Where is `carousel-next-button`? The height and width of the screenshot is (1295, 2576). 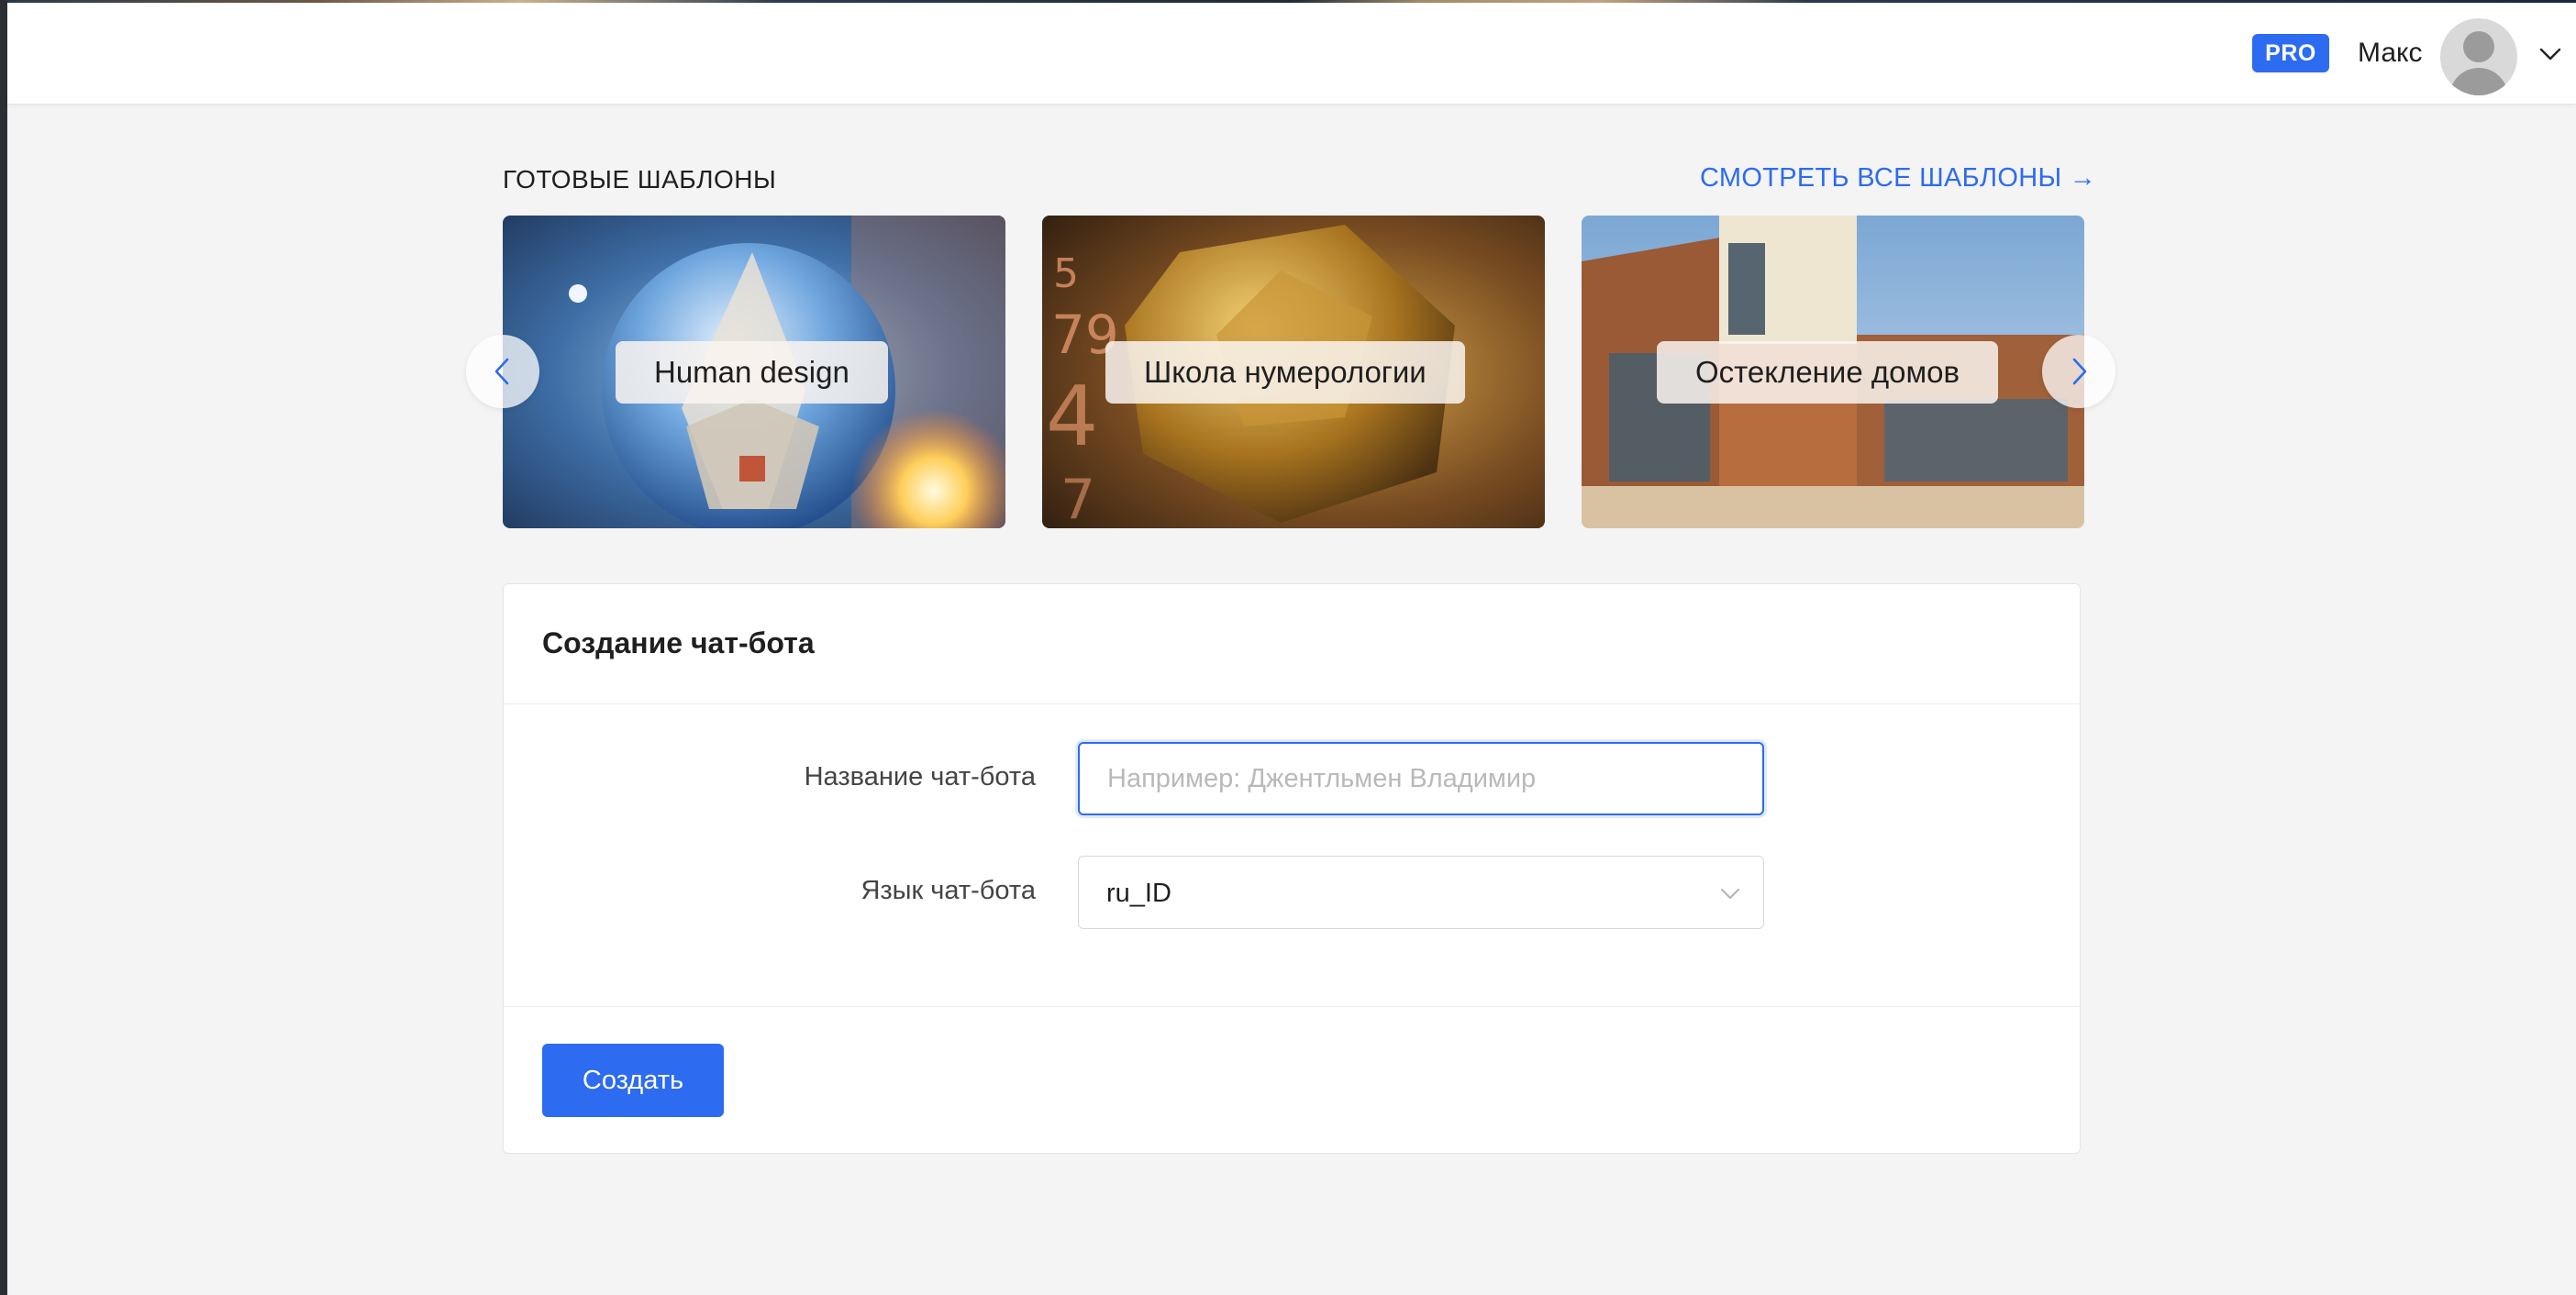
carousel-next-button is located at coordinates (2078, 371).